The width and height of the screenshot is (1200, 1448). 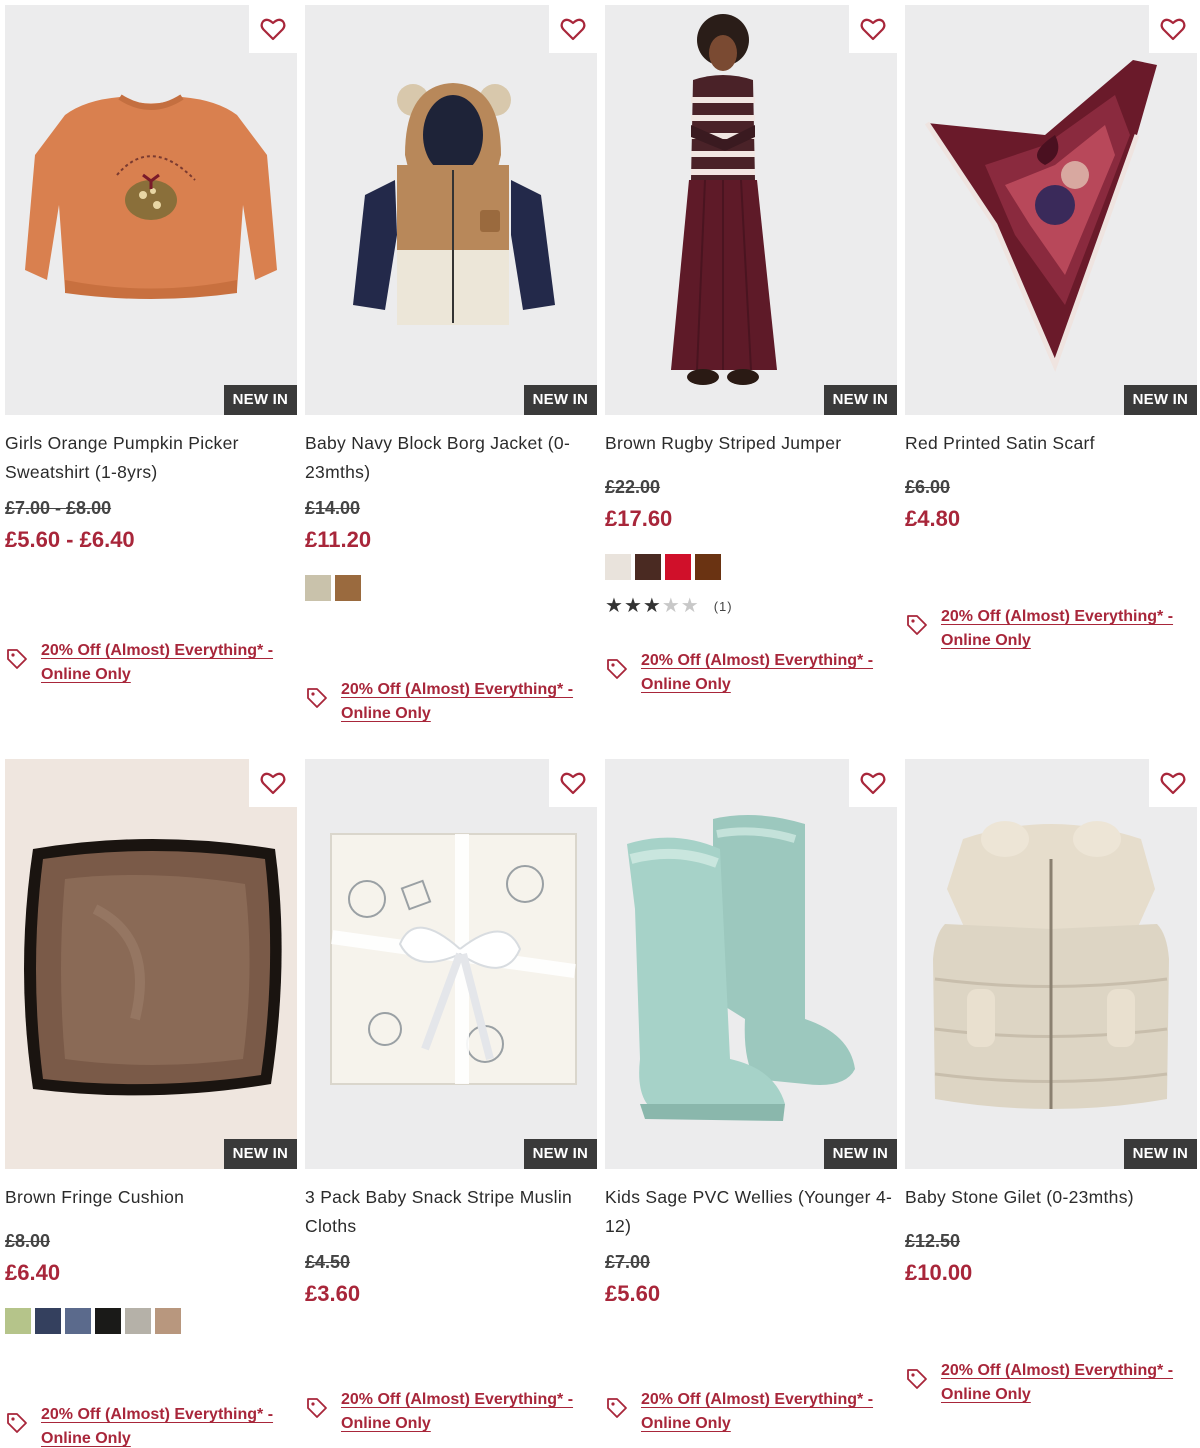 I want to click on product-title: Baby Navy Block Borg Jacket (0-23mths), so click(x=451, y=458).